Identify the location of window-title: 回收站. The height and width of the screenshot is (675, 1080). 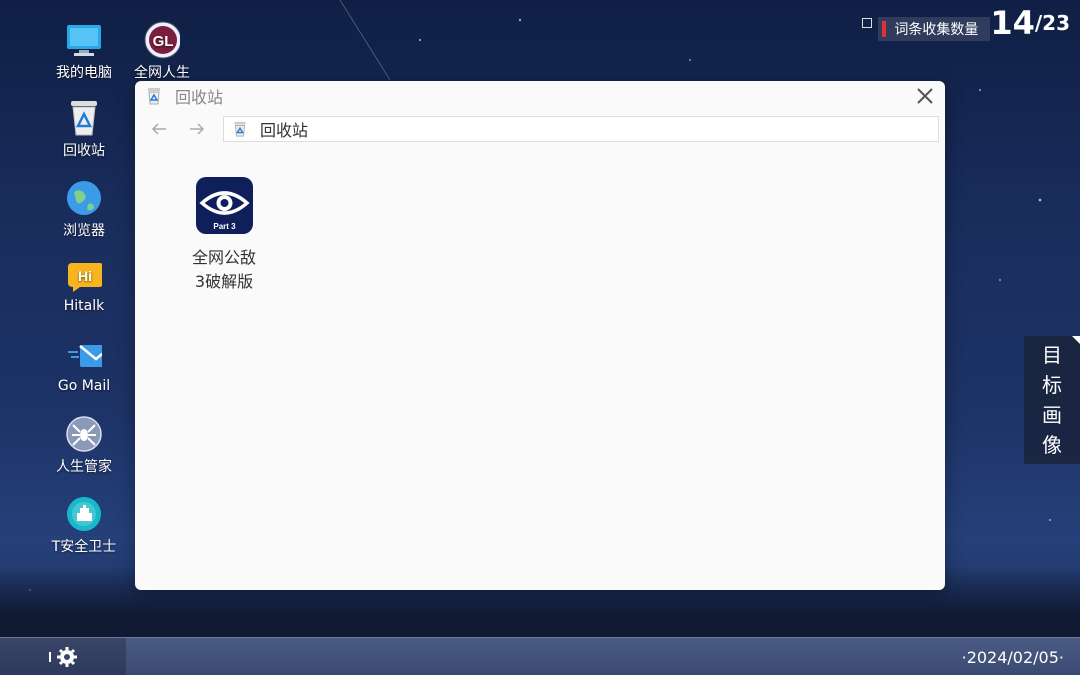
(199, 97).